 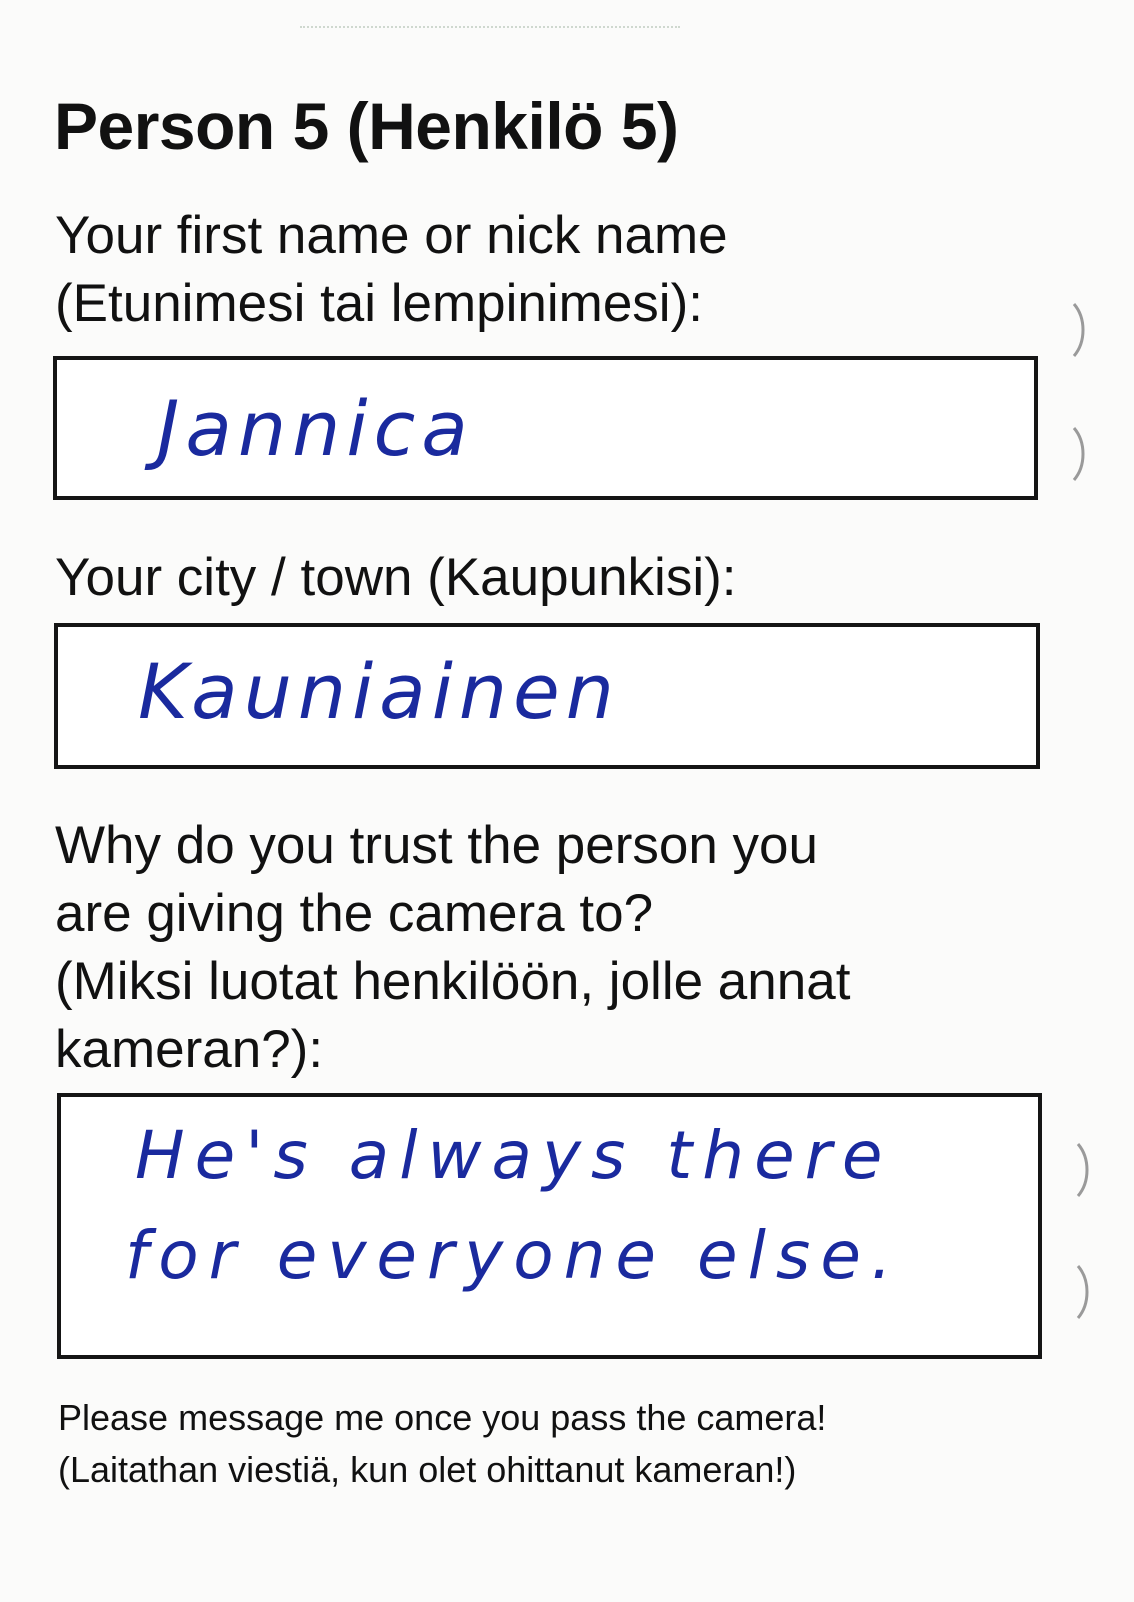 What do you see at coordinates (366, 126) in the screenshot?
I see `page-title: Person 5 (Henkilö 5)` at bounding box center [366, 126].